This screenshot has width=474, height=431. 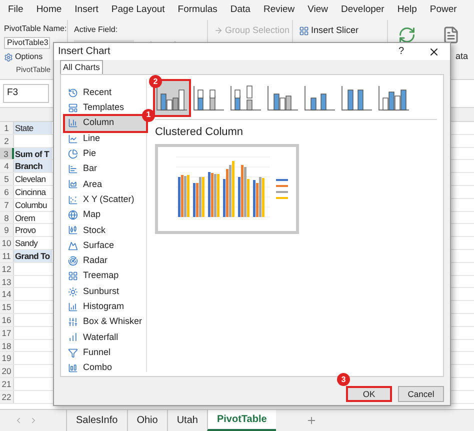 I want to click on row-number: 16, so click(x=7, y=320).